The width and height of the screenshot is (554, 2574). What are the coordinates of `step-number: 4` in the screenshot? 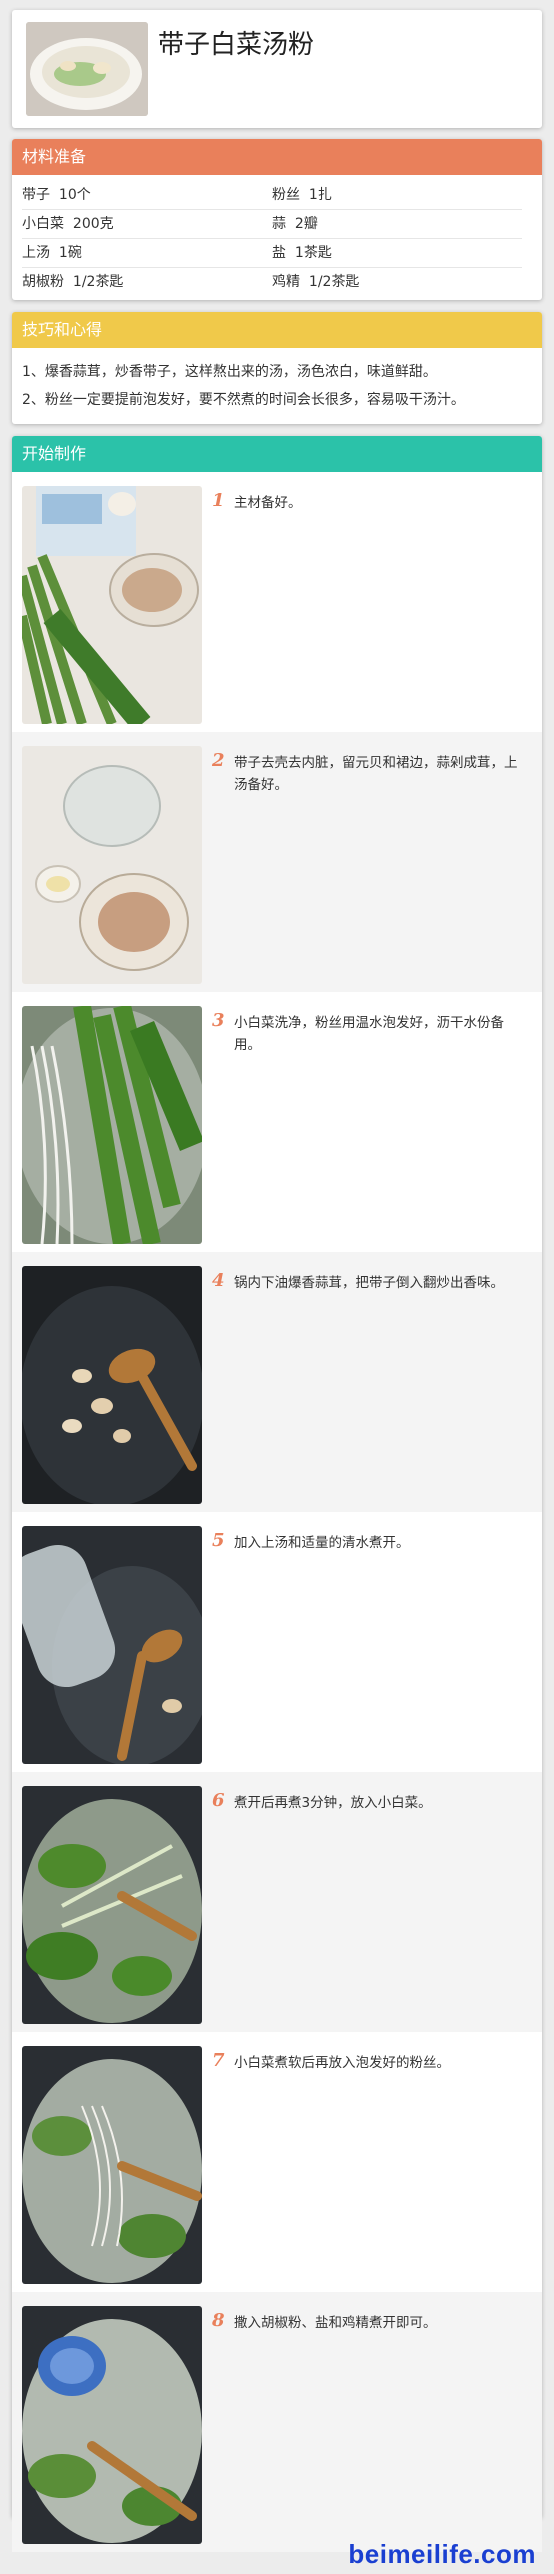 It's located at (218, 1280).